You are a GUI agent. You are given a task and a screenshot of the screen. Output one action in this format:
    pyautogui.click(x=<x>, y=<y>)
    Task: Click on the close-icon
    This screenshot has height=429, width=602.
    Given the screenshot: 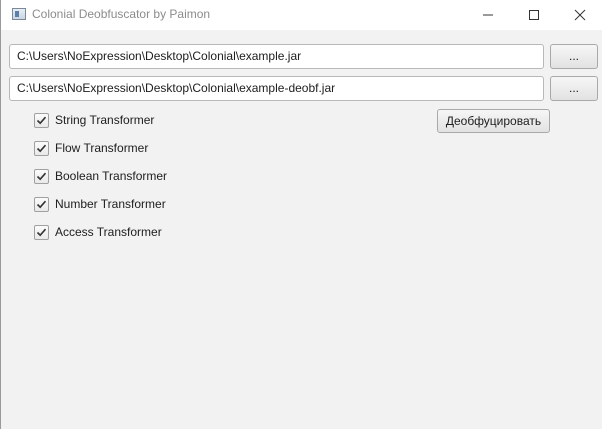 What is the action you would take?
    pyautogui.click(x=580, y=15)
    